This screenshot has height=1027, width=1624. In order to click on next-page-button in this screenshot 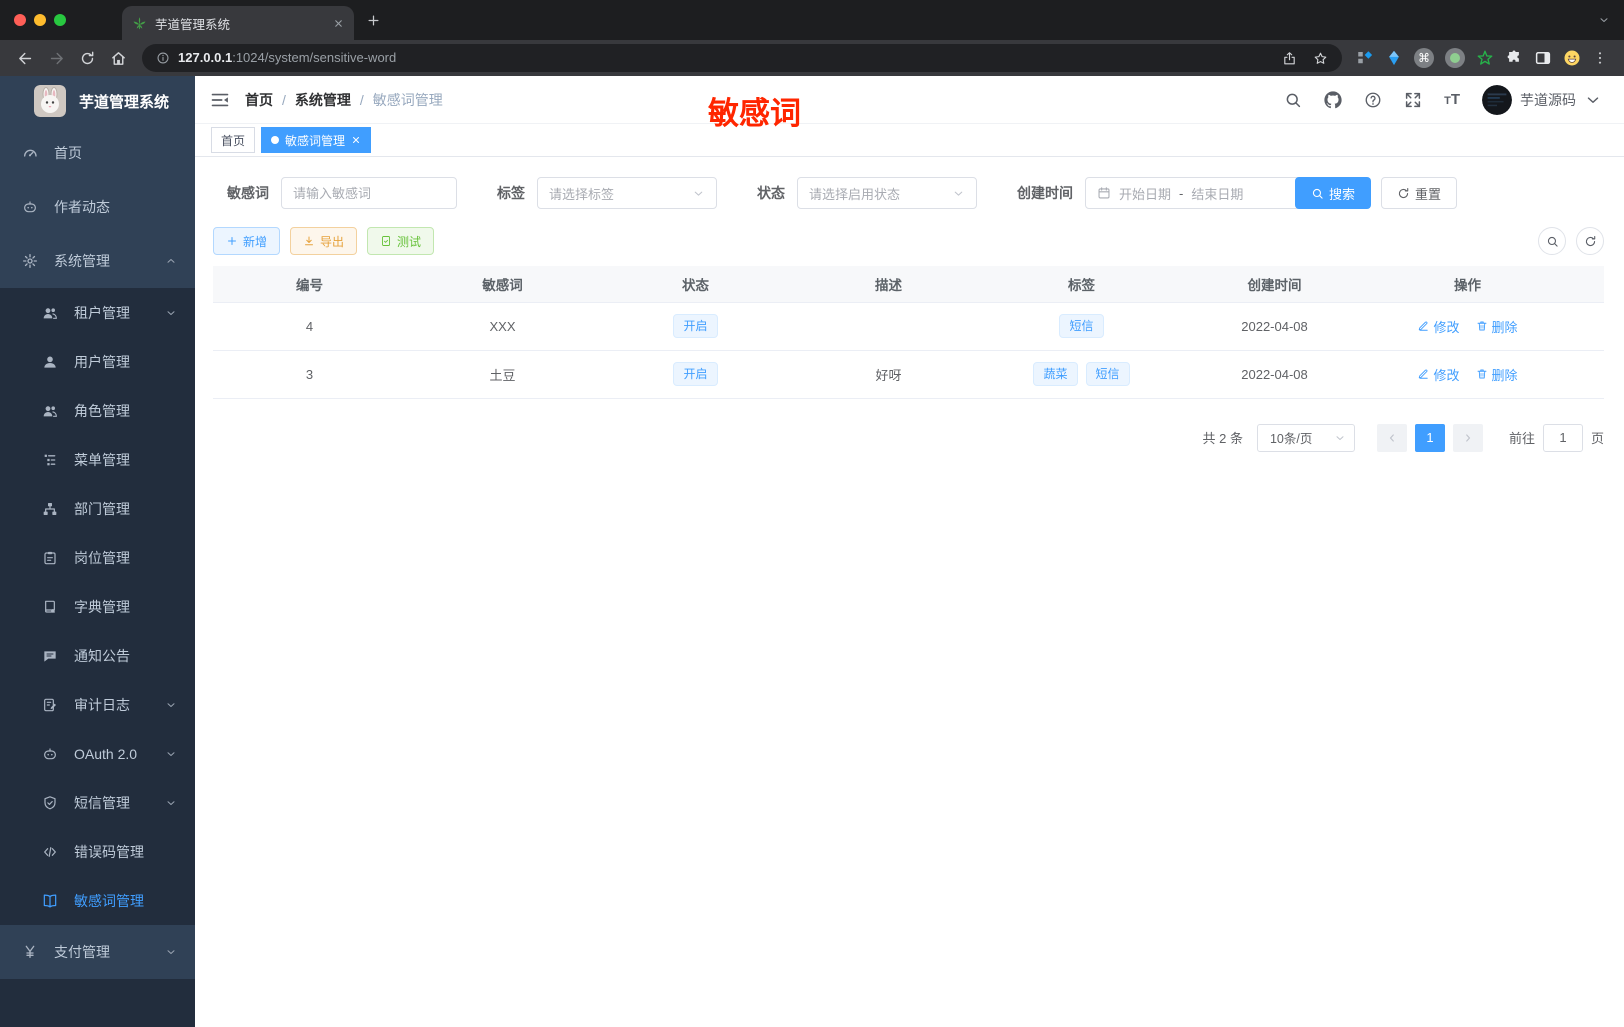, I will do `click(1467, 437)`.